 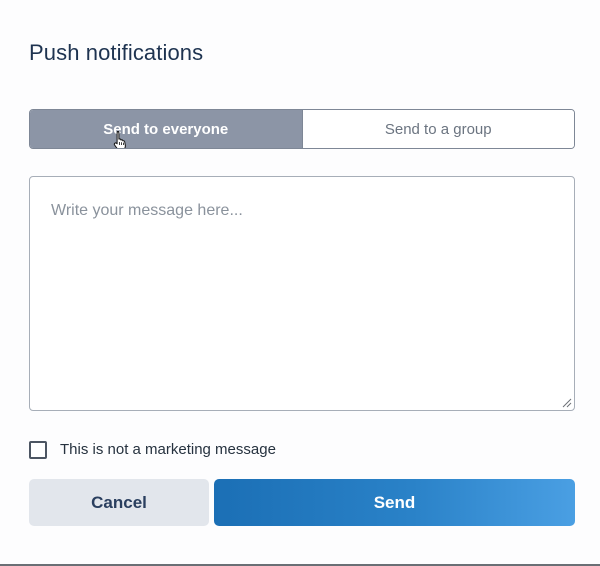 I want to click on marketing-checkbox-row: This is not a marketing message, so click(x=152, y=450).